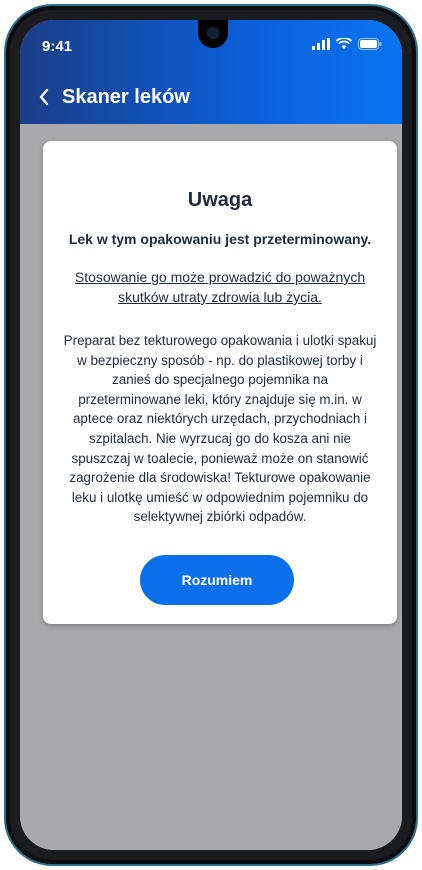 Image resolution: width=422 pixels, height=870 pixels. Describe the element at coordinates (321, 44) in the screenshot. I see `signal-icon` at that location.